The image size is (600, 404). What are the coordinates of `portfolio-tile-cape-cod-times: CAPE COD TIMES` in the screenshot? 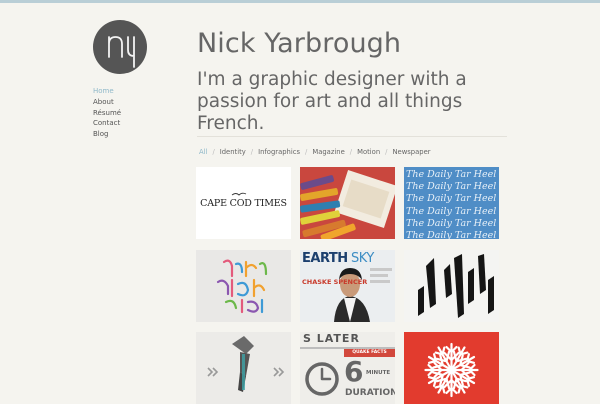 It's located at (243, 203).